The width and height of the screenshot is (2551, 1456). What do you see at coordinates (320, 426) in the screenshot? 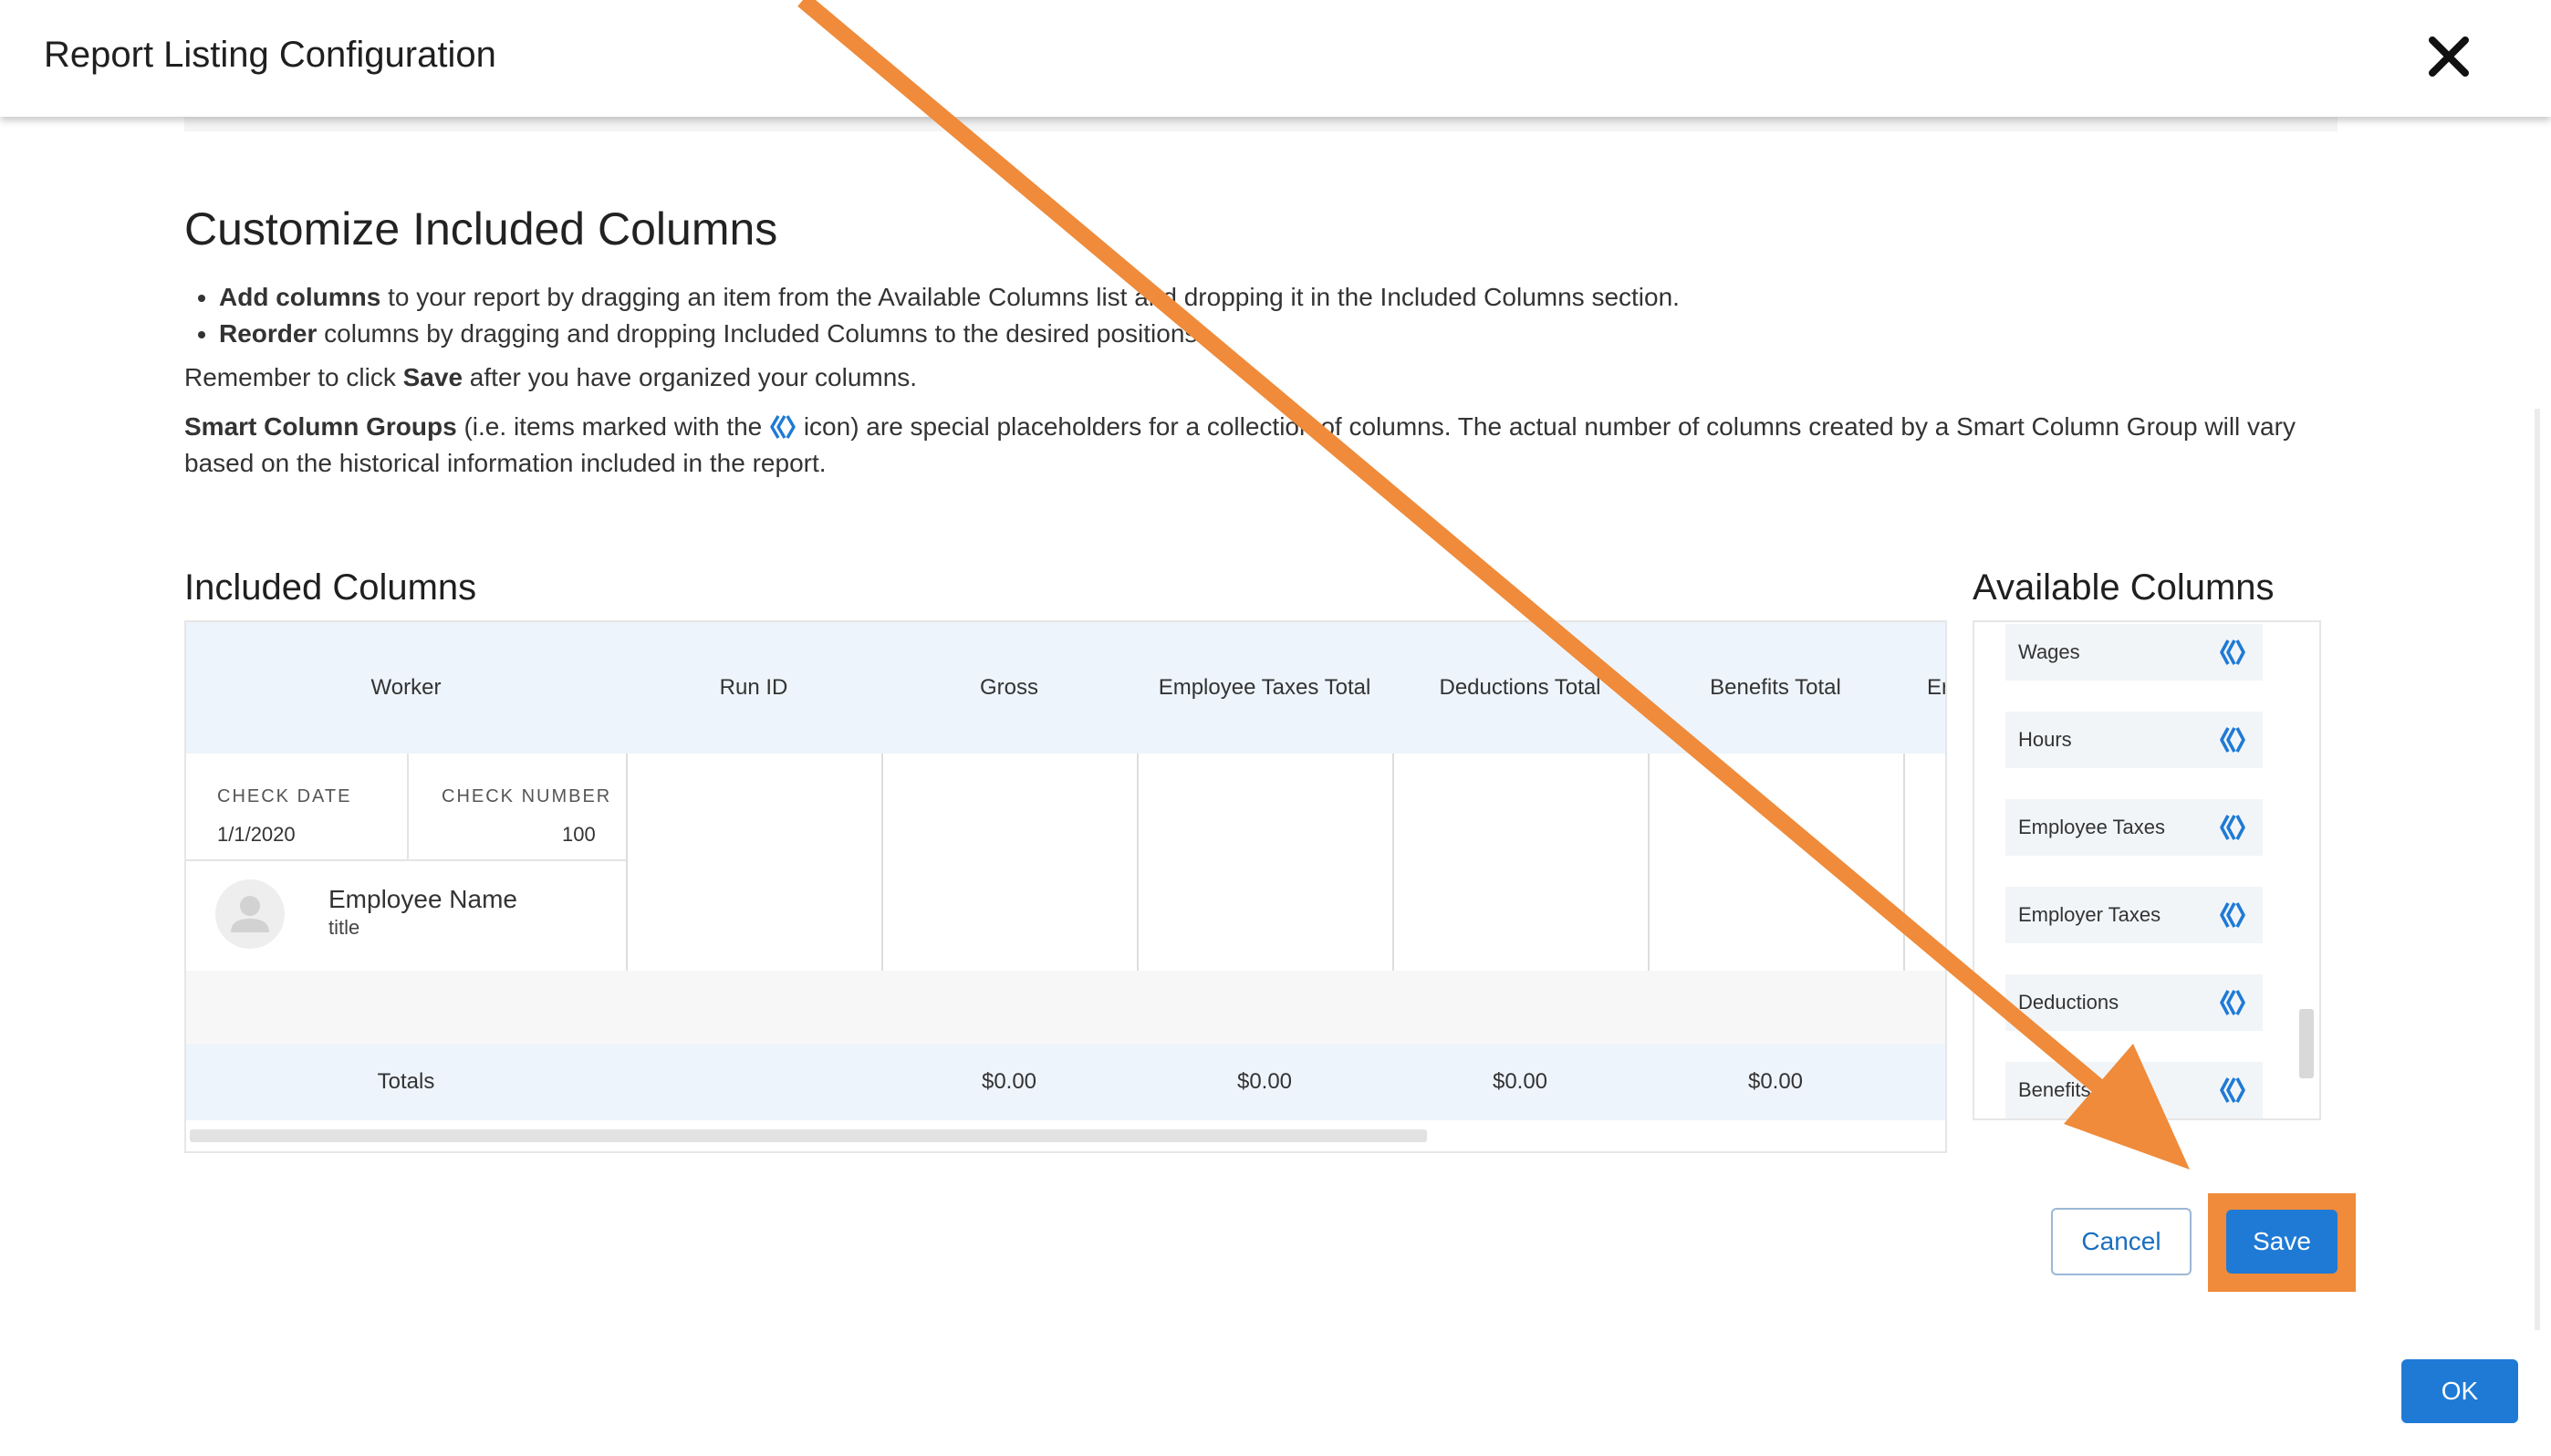
I see `smart-bold: Smart Column Groups` at bounding box center [320, 426].